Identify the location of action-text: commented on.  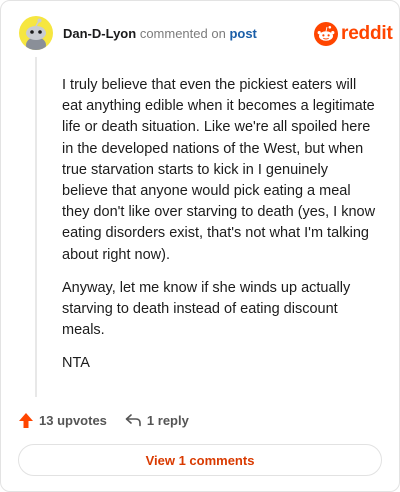
(182, 33).